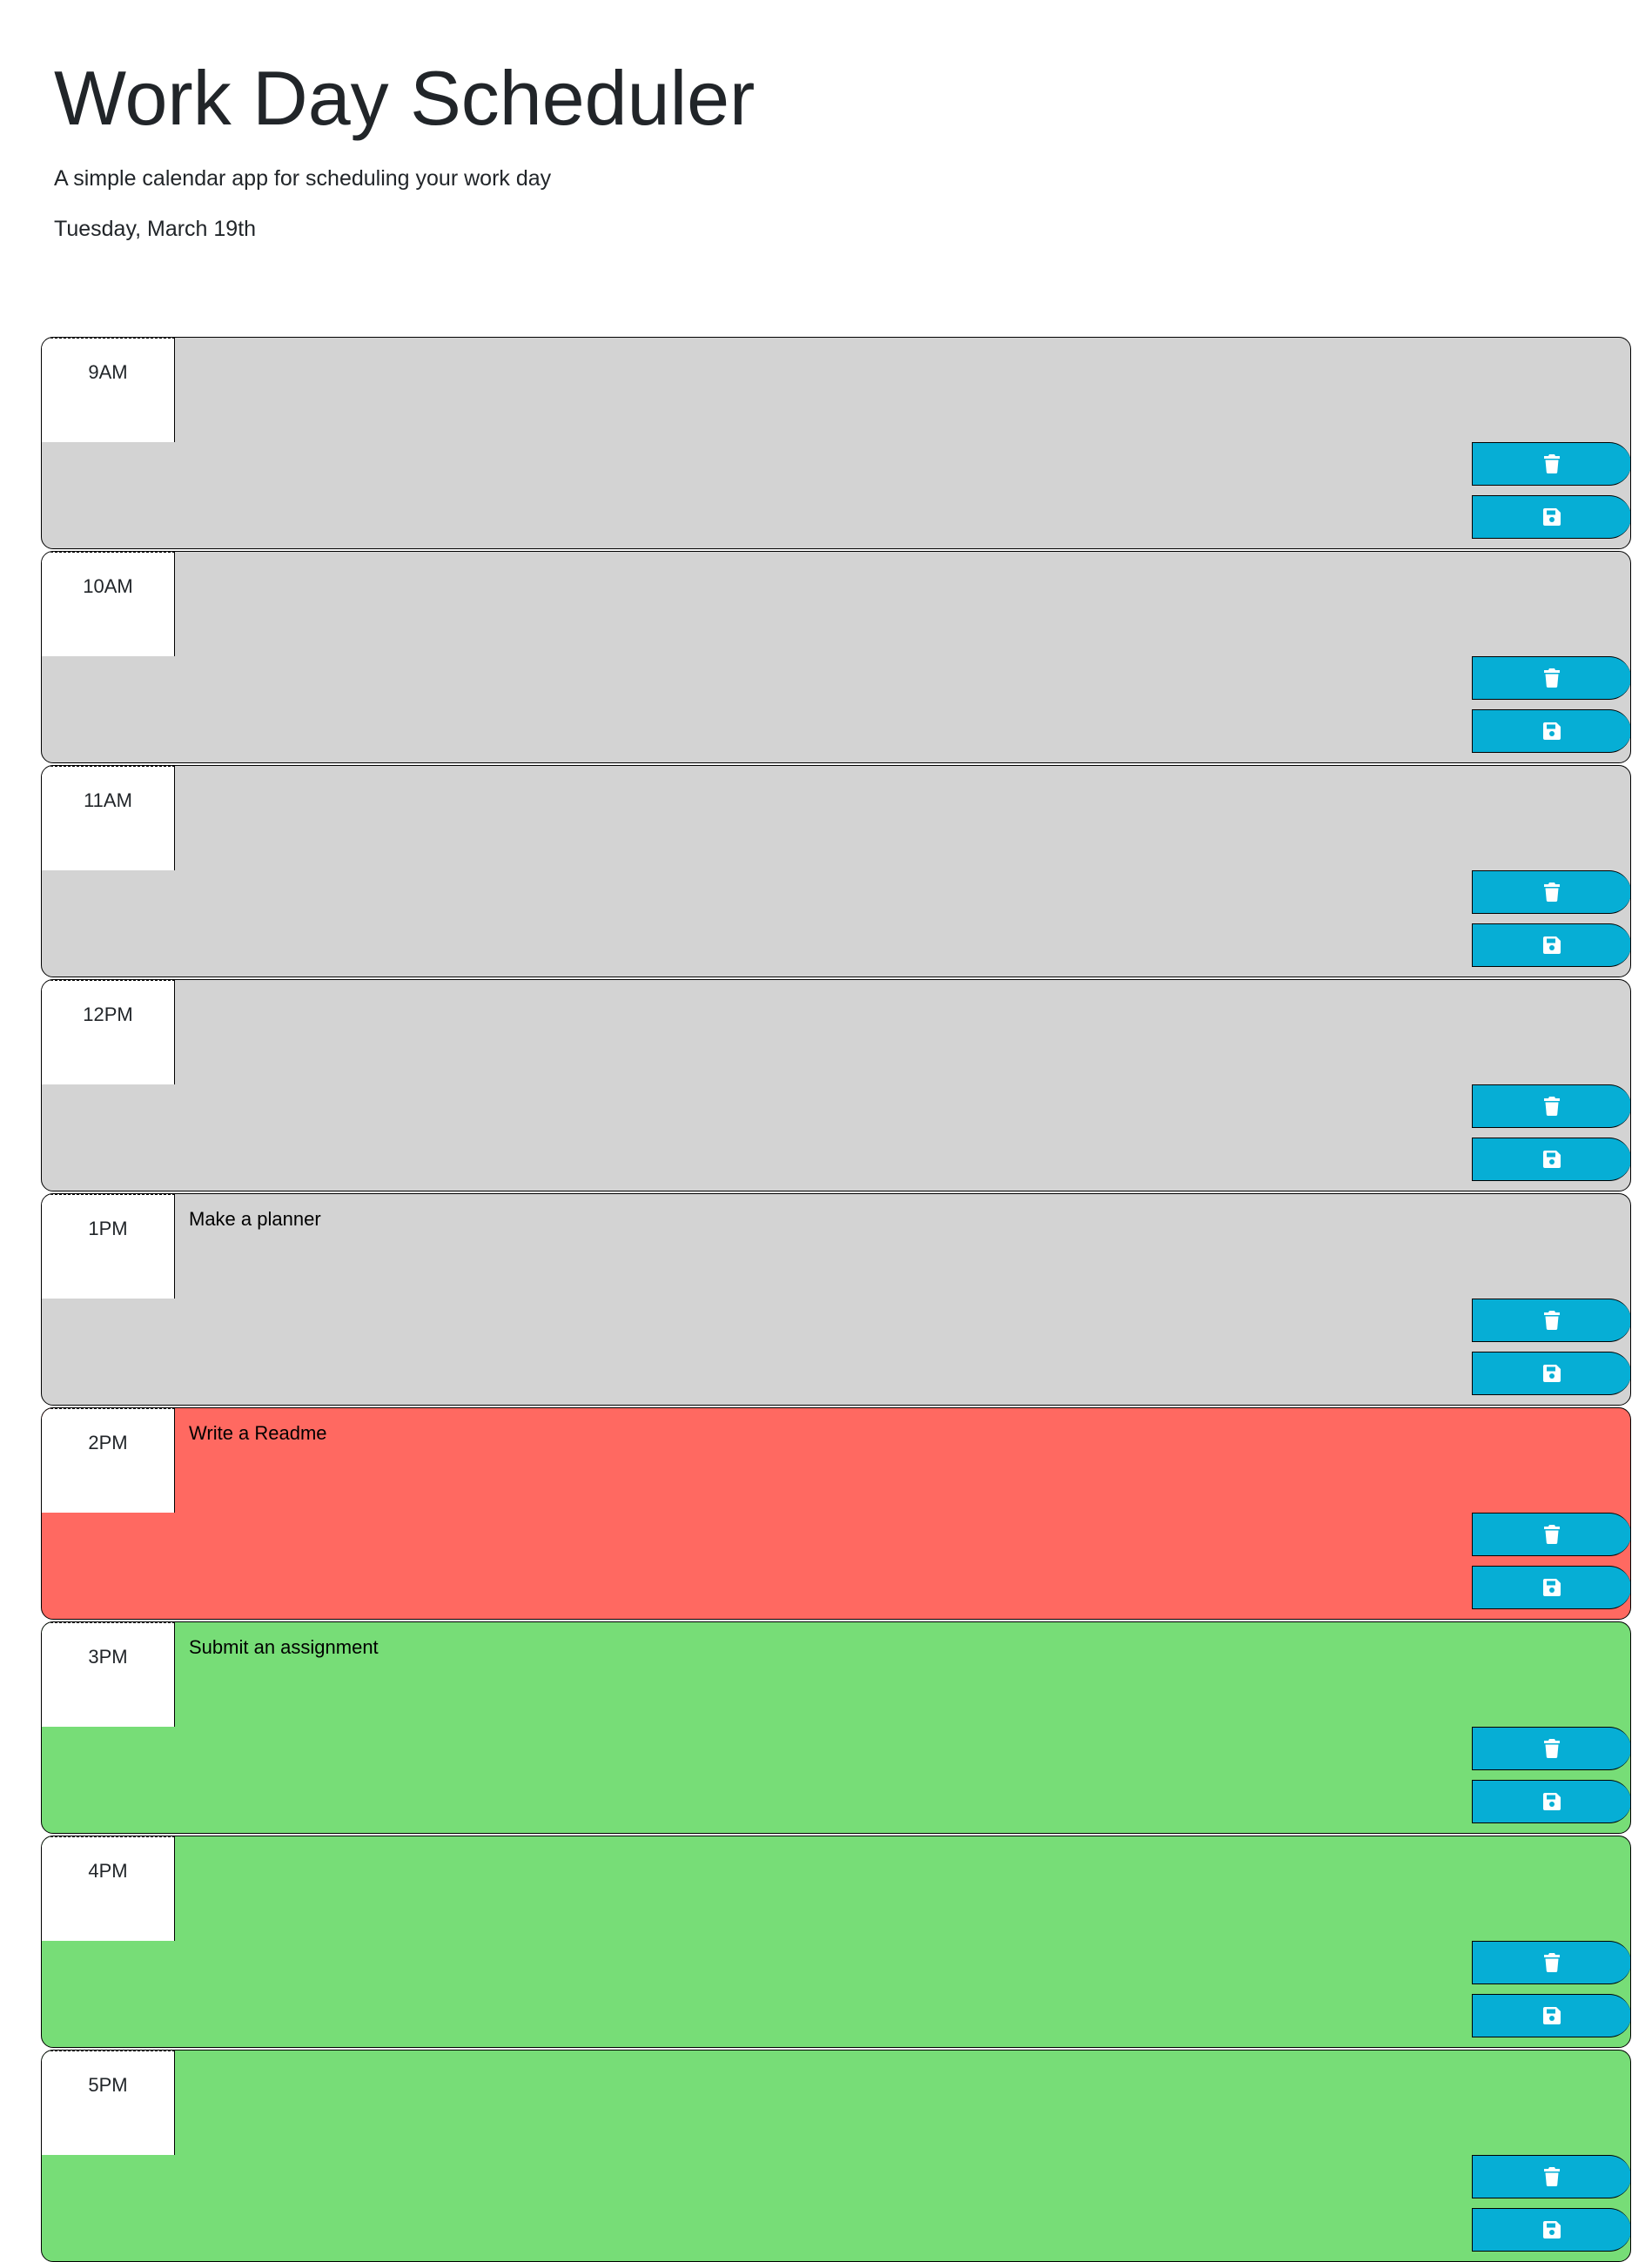 This screenshot has width=1652, height=2262. I want to click on event-description-input: Make a planner, so click(900, 1246).